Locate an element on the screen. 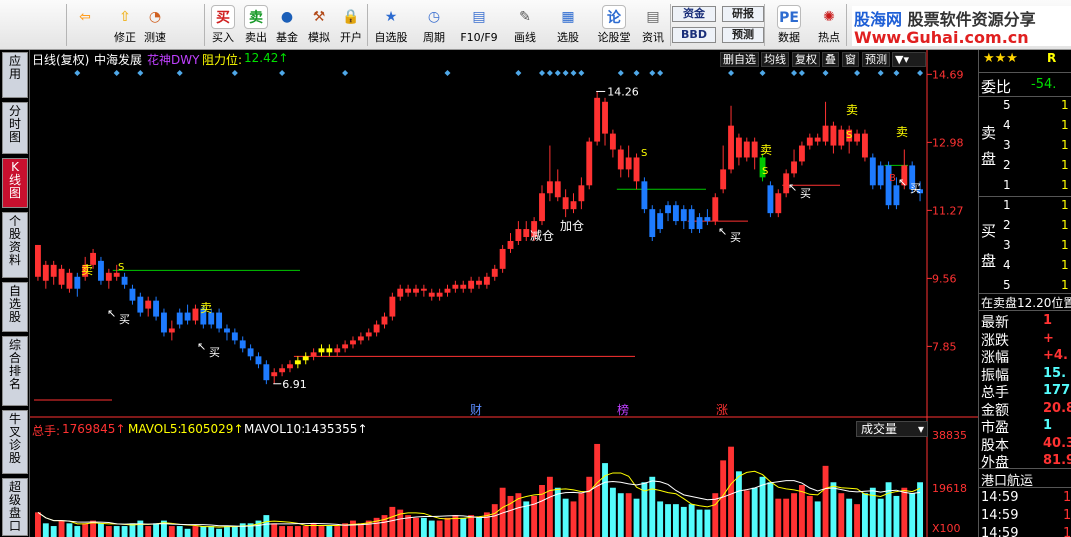 Image resolution: width=1071 pixels, height=537 pixels. sidebar-tab-2: K线图 is located at coordinates (15, 183).